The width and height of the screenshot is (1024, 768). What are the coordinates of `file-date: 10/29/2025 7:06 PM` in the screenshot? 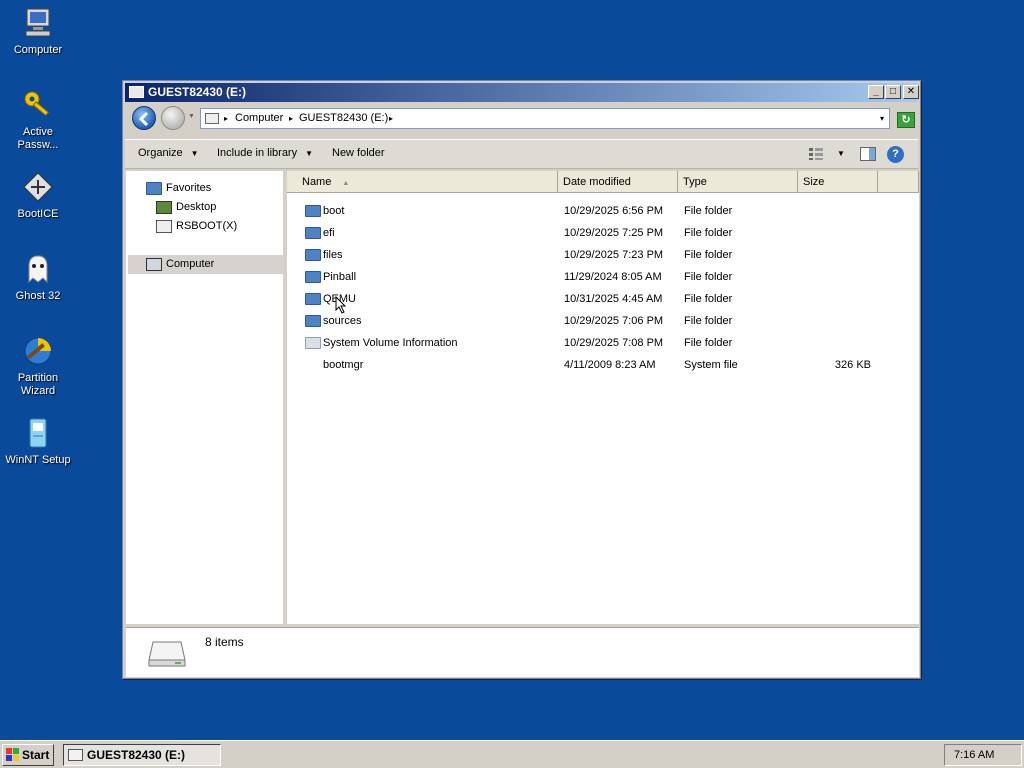 It's located at (614, 321).